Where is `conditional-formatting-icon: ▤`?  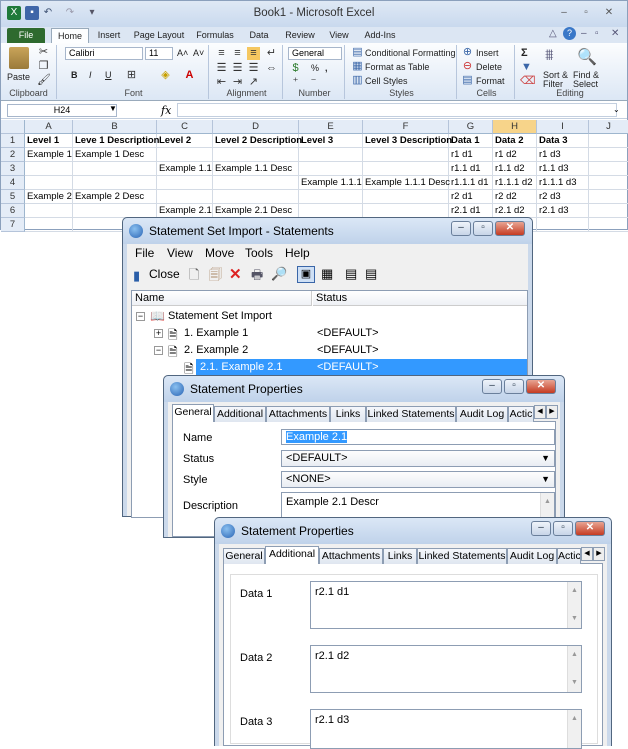 conditional-formatting-icon: ▤ is located at coordinates (357, 52).